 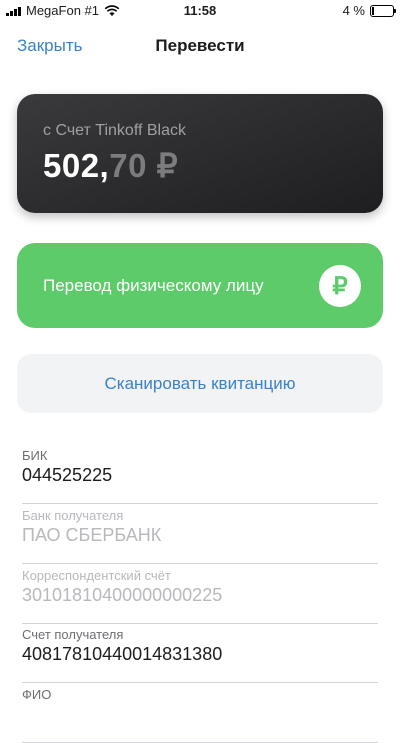 What do you see at coordinates (373, 10) in the screenshot?
I see `battery-level` at bounding box center [373, 10].